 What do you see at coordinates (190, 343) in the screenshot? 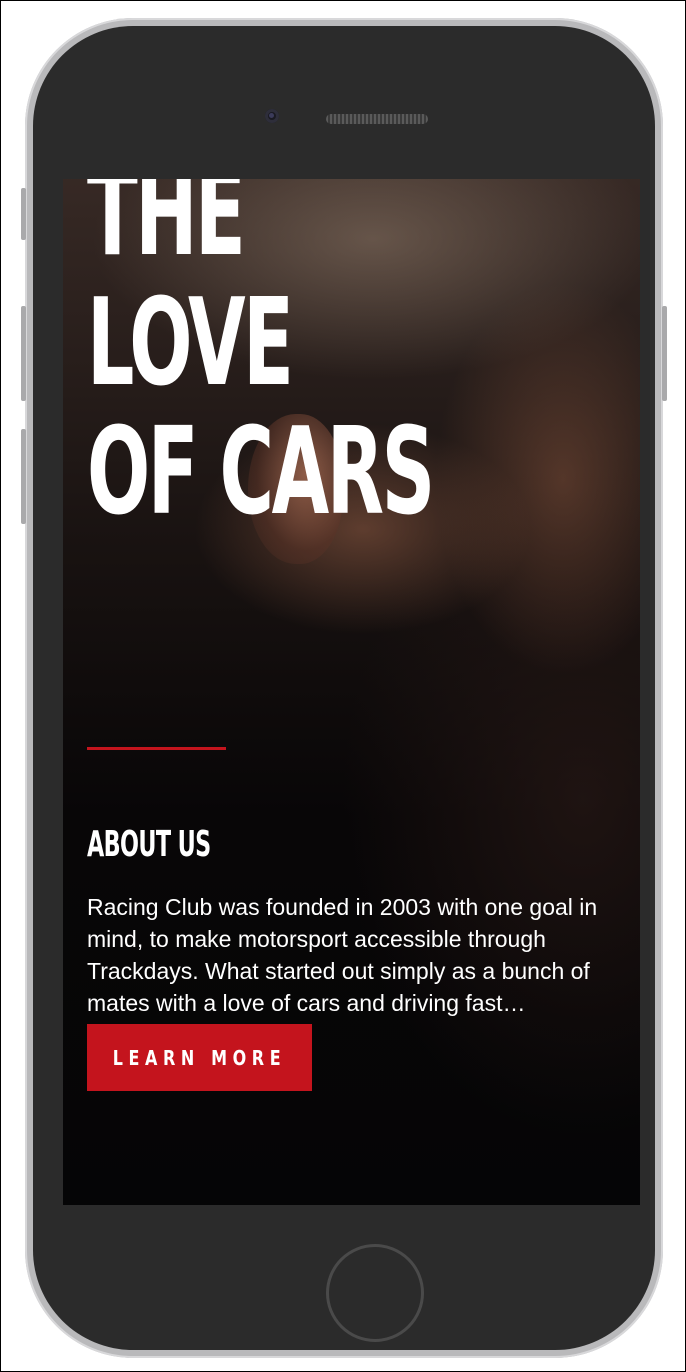
I see `hero-title-line-2: LOVE` at bounding box center [190, 343].